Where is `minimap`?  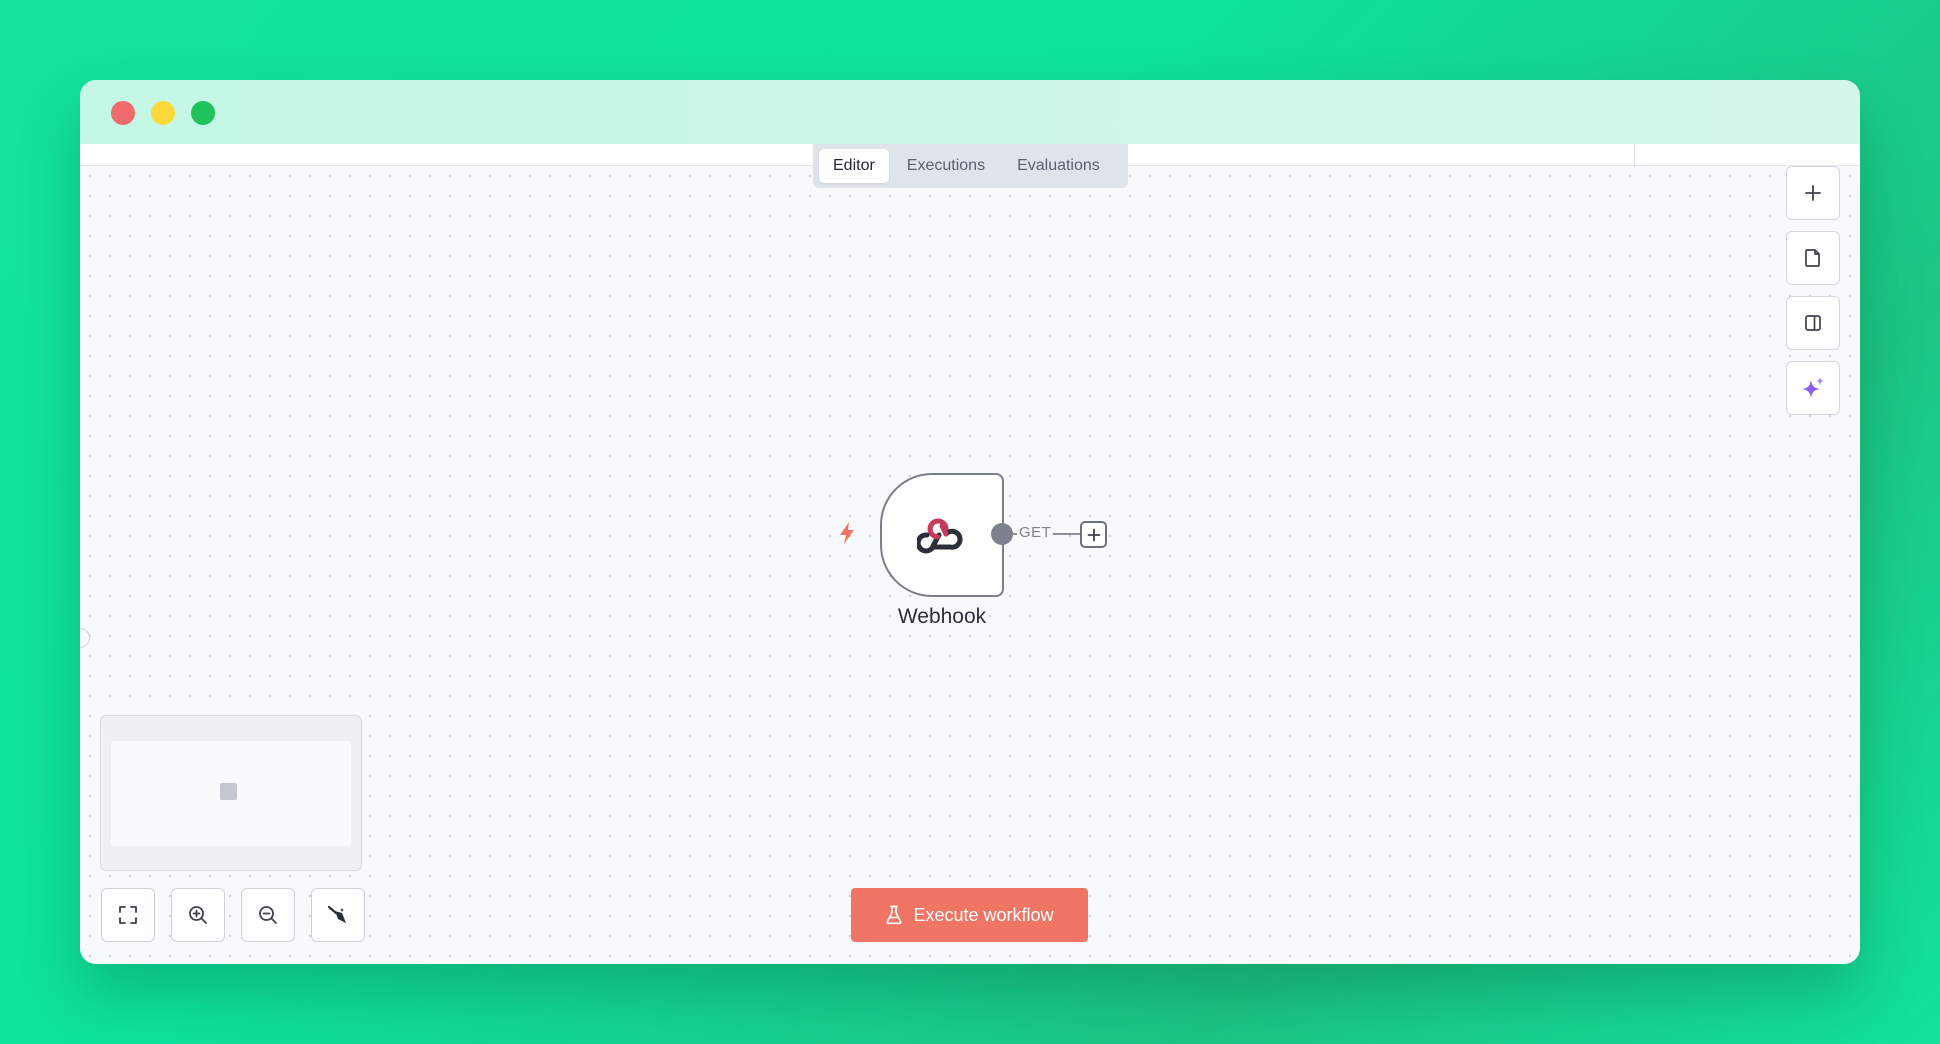
minimap is located at coordinates (231, 793).